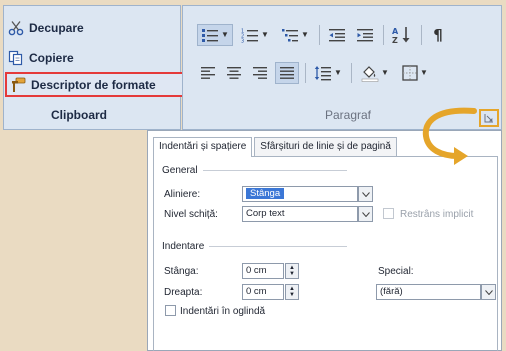 This screenshot has height=351, width=506. I want to click on format-painter-label: Descriptor de formate, so click(93, 84).